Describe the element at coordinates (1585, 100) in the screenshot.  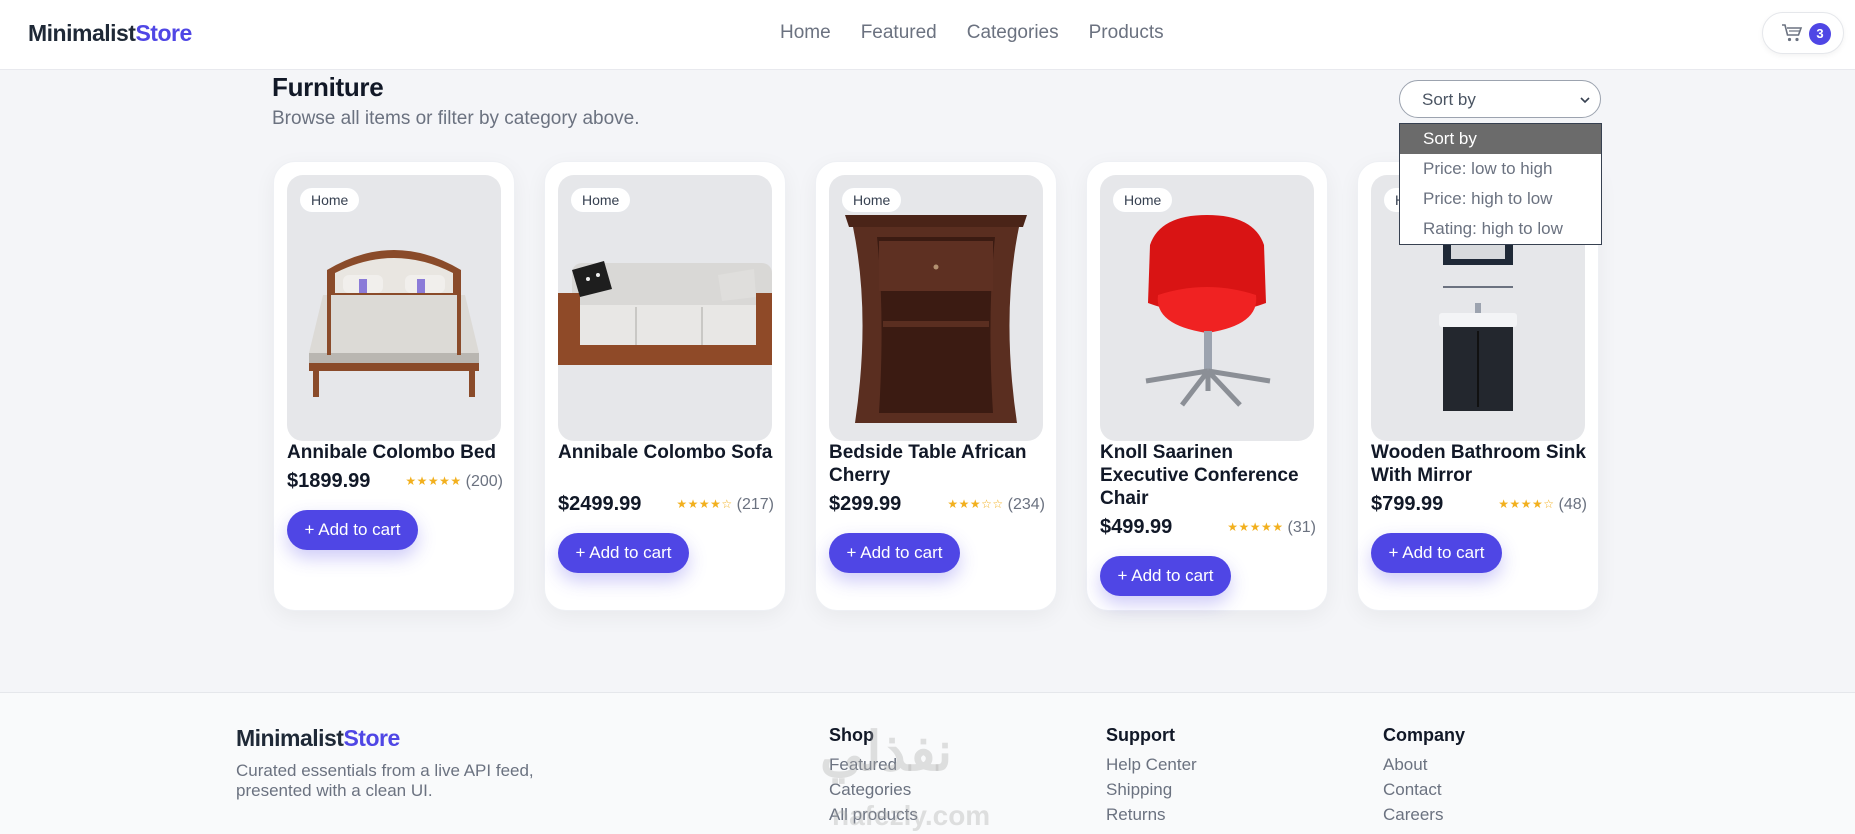
I see `chevron-down-icon` at that location.